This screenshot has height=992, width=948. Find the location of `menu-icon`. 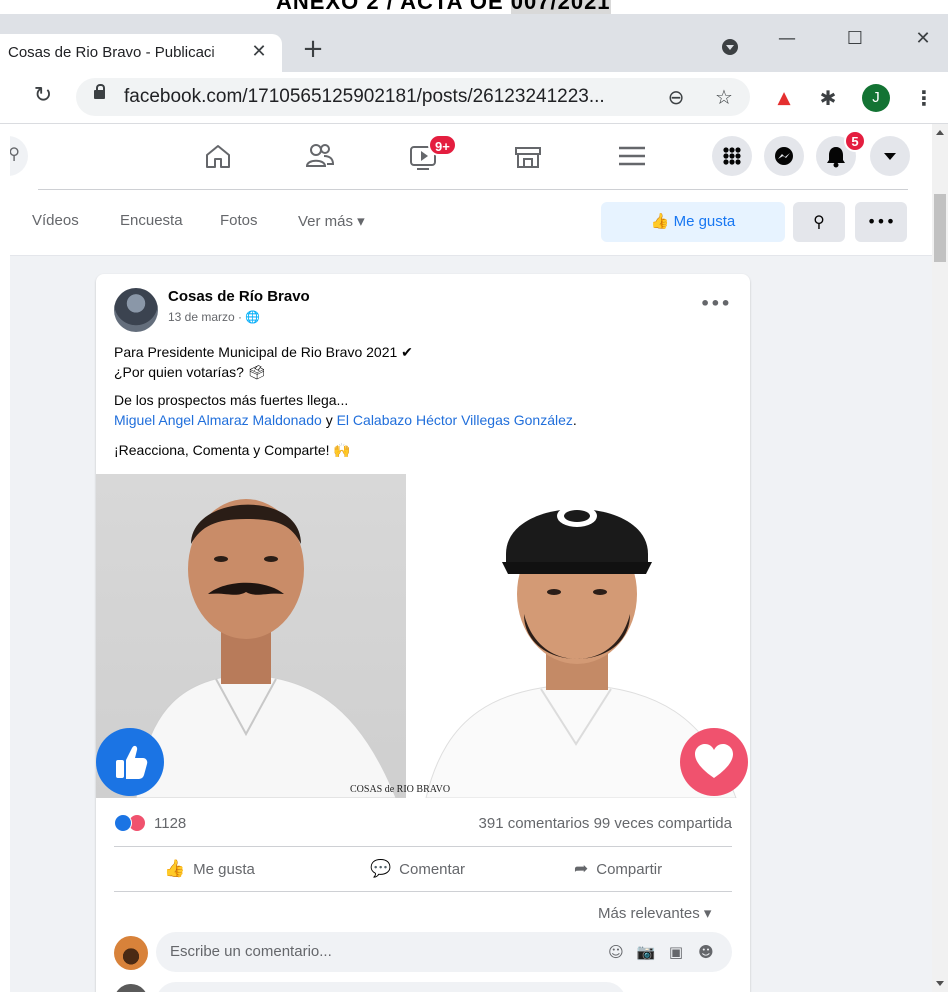

menu-icon is located at coordinates (632, 156).